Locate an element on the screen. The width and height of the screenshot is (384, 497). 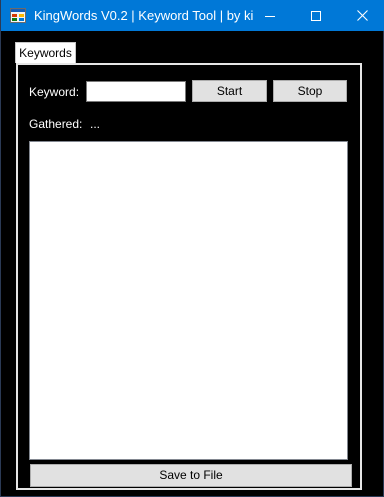
maximize-icon is located at coordinates (316, 15).